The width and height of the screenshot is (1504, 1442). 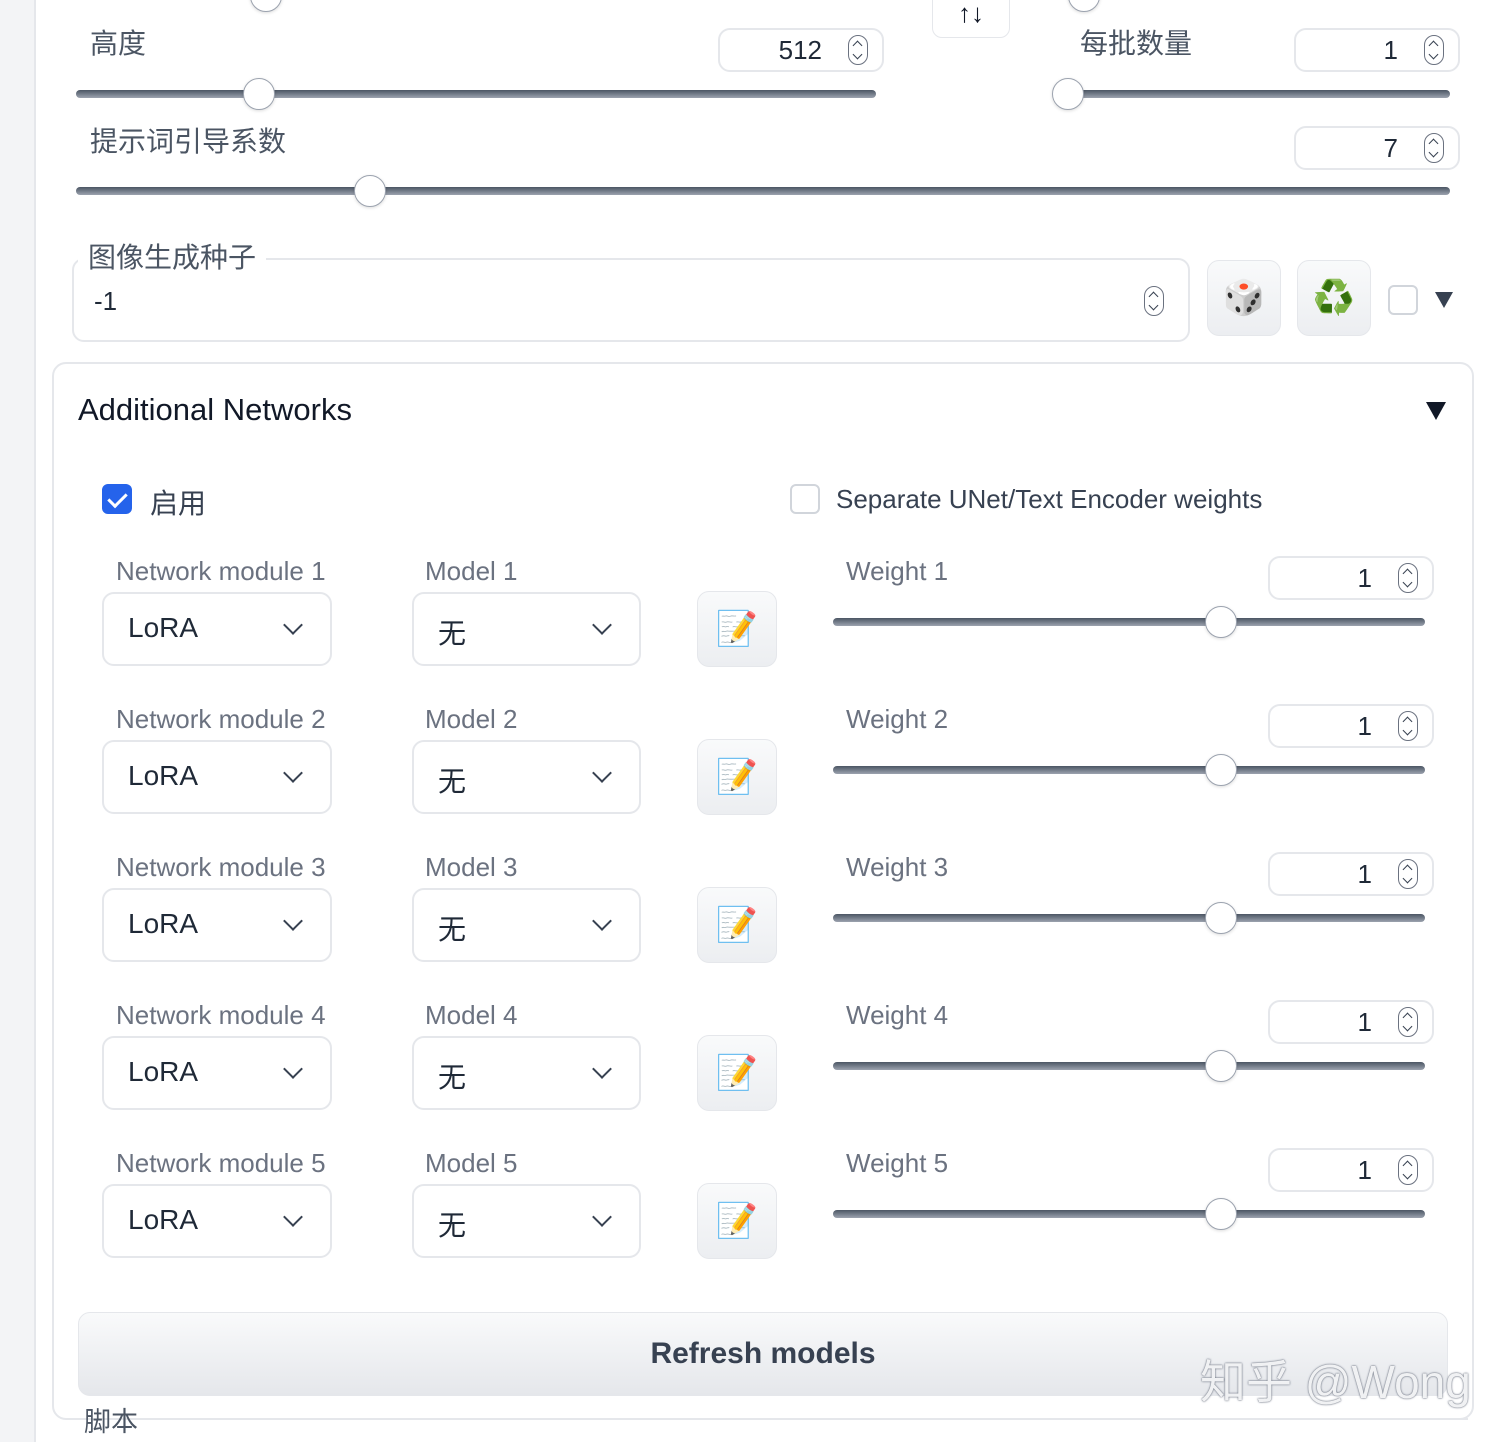 What do you see at coordinates (809, 1419) in the screenshot?
I see `scripts-divider` at bounding box center [809, 1419].